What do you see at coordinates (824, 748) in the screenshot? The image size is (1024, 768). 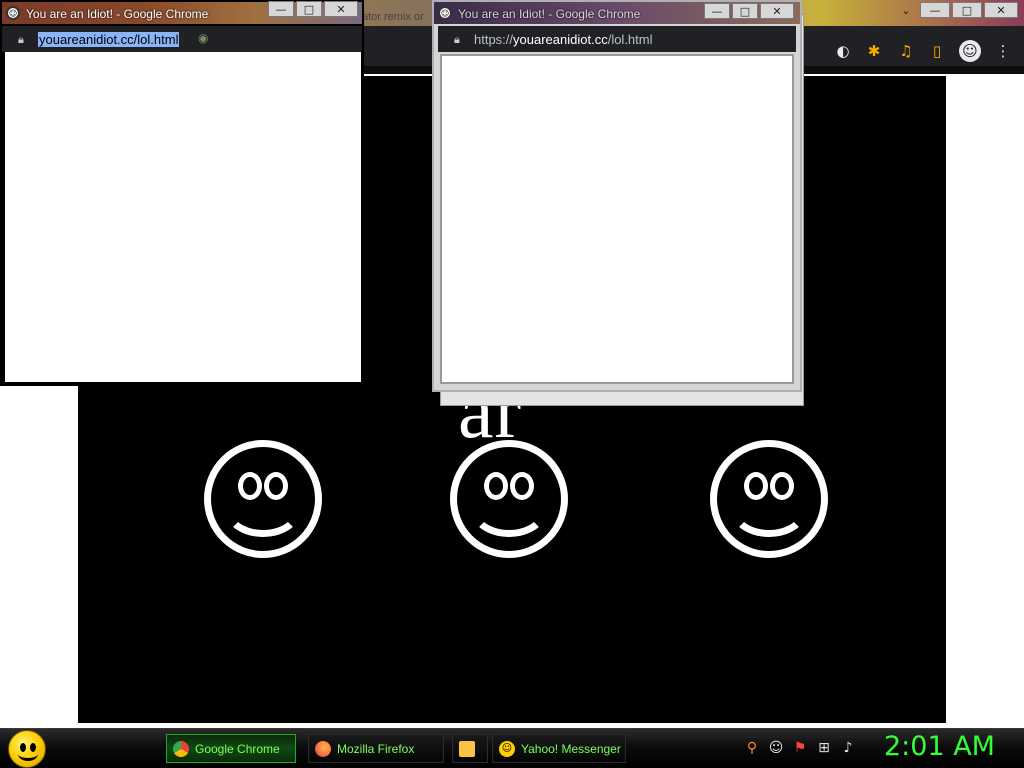 I see `network-icon: ⊞` at bounding box center [824, 748].